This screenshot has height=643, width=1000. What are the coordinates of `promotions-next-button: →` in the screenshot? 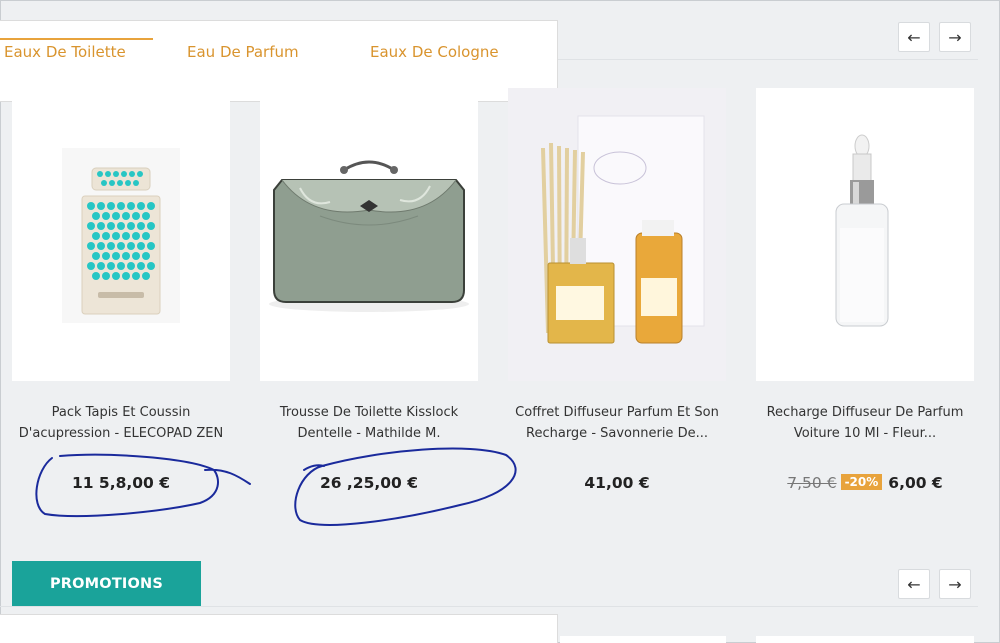 It's located at (955, 584).